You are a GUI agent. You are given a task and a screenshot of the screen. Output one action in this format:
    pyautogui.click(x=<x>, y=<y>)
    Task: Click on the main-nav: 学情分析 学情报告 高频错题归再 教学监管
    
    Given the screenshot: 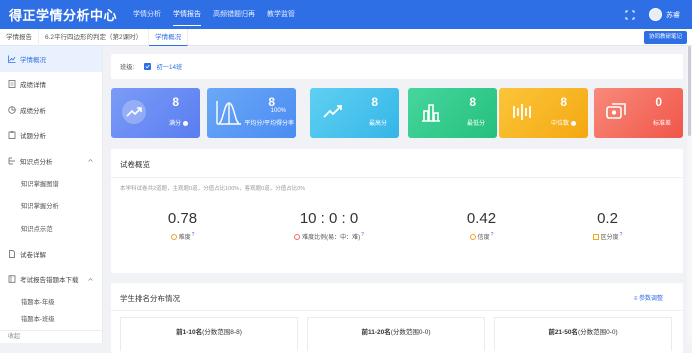 What is the action you would take?
    pyautogui.click(x=214, y=14)
    